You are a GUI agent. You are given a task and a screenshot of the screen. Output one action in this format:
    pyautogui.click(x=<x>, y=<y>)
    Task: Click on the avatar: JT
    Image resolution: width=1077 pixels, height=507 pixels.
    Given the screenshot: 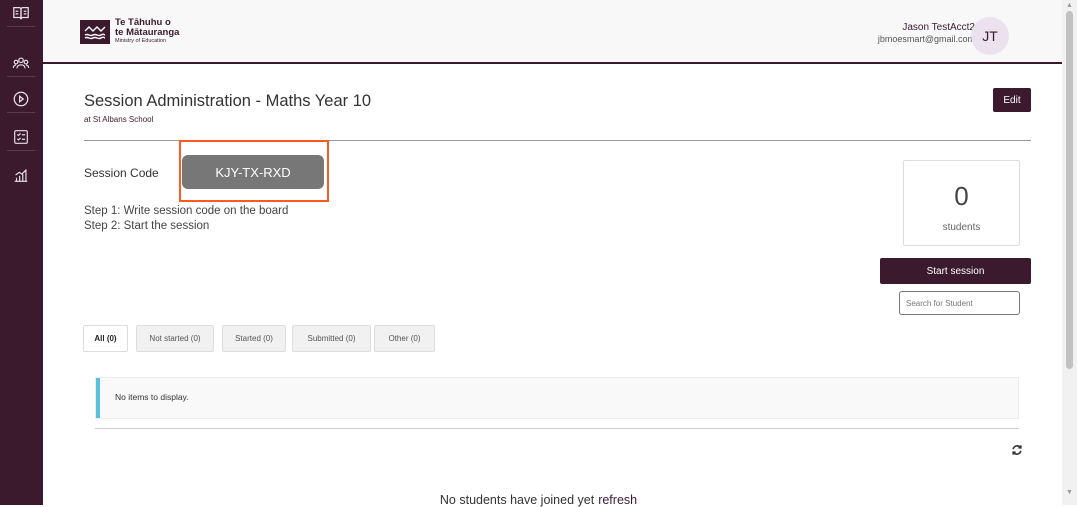 What is the action you would take?
    pyautogui.click(x=990, y=36)
    